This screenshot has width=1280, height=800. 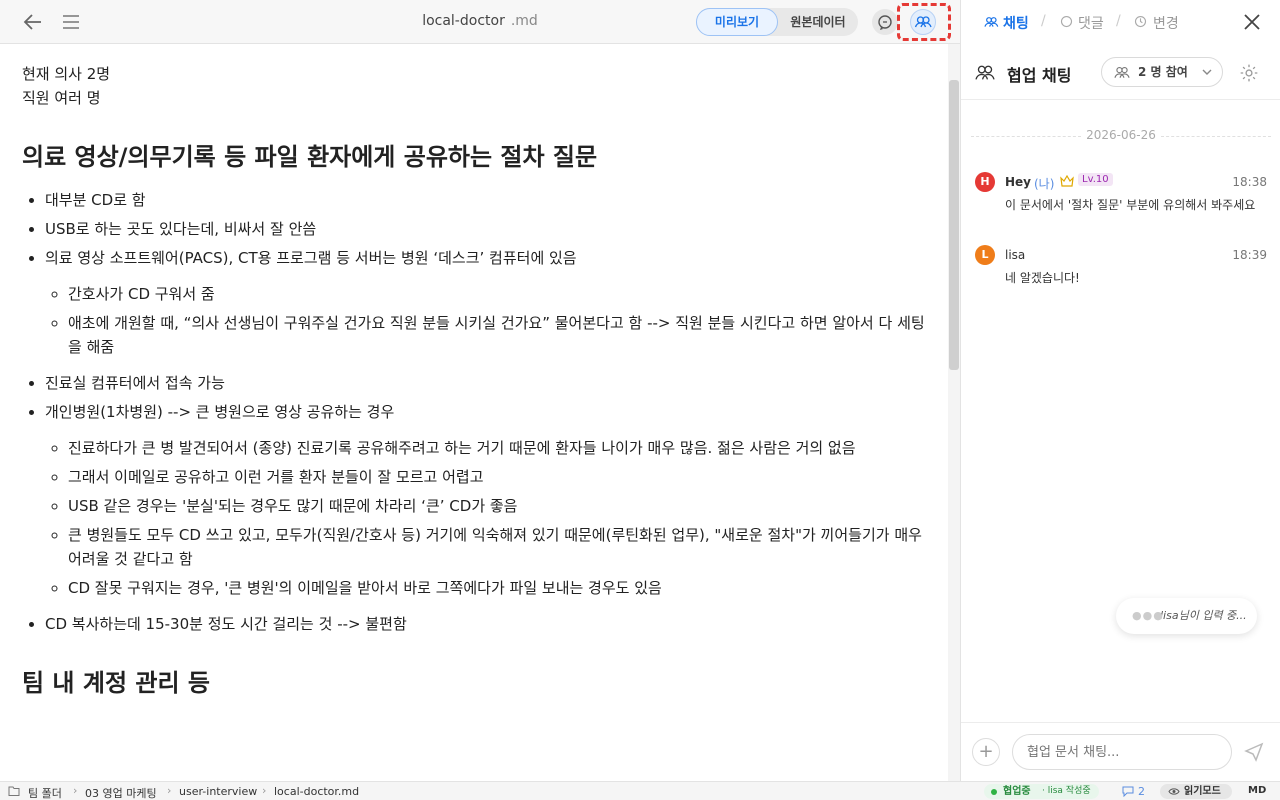 I want to click on file-extension: .md, so click(x=524, y=21).